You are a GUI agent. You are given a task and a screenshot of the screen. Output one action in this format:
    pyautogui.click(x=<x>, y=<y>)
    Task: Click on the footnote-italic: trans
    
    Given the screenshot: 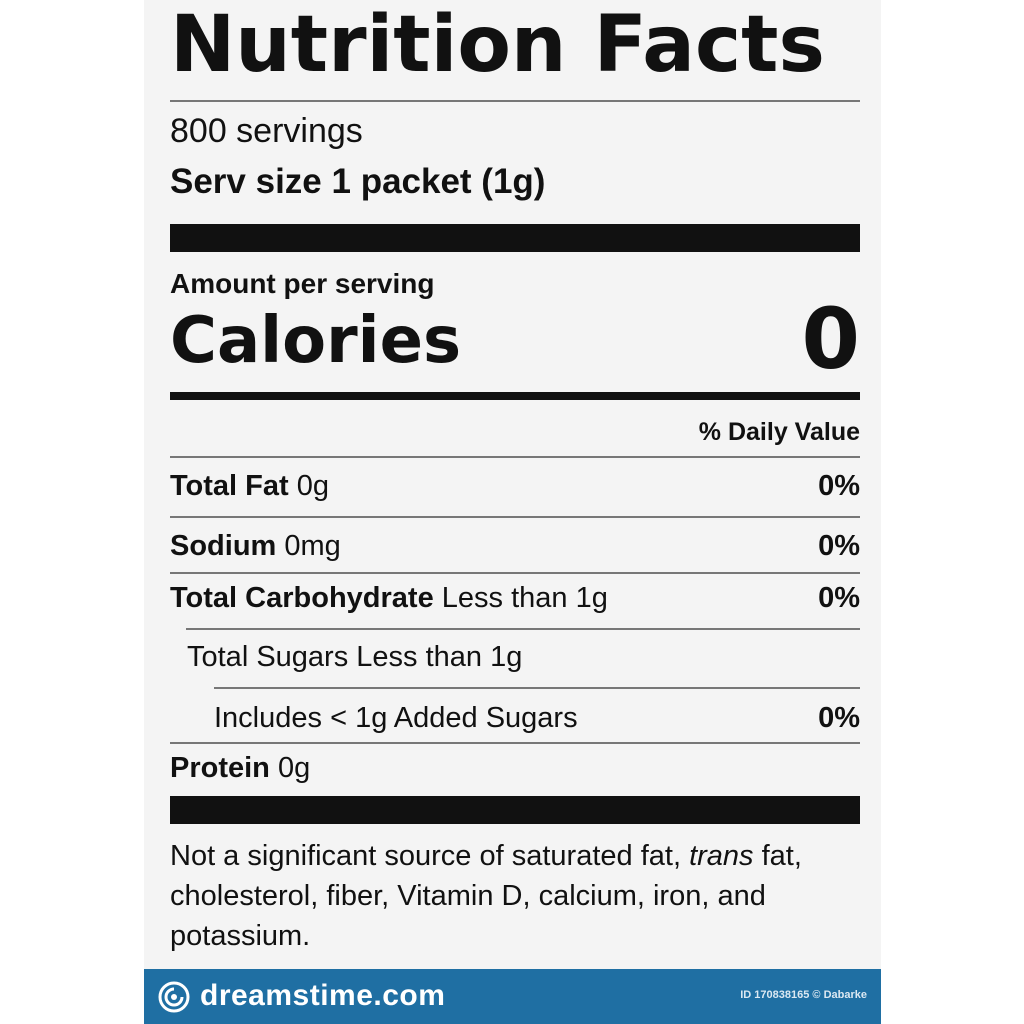 What is the action you would take?
    pyautogui.click(x=721, y=856)
    